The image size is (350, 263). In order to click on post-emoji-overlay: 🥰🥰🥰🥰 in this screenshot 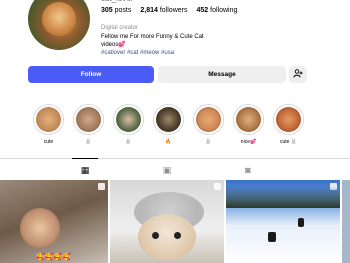, I will do `click(53, 257)`.